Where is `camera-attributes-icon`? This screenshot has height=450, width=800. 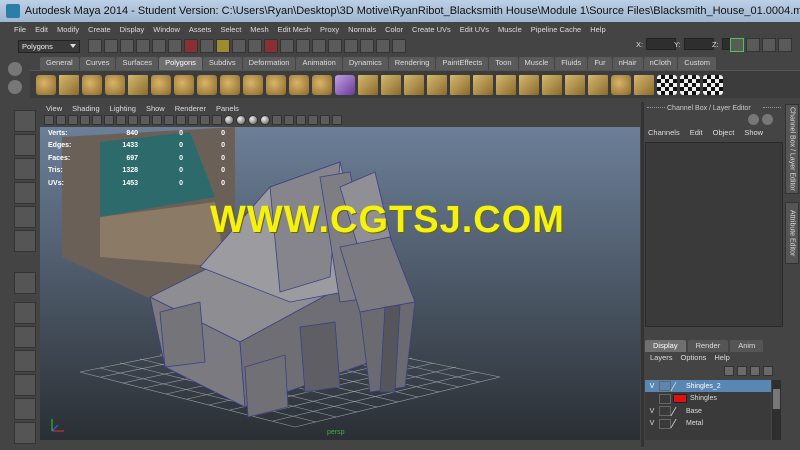
camera-attributes-icon is located at coordinates (61, 120).